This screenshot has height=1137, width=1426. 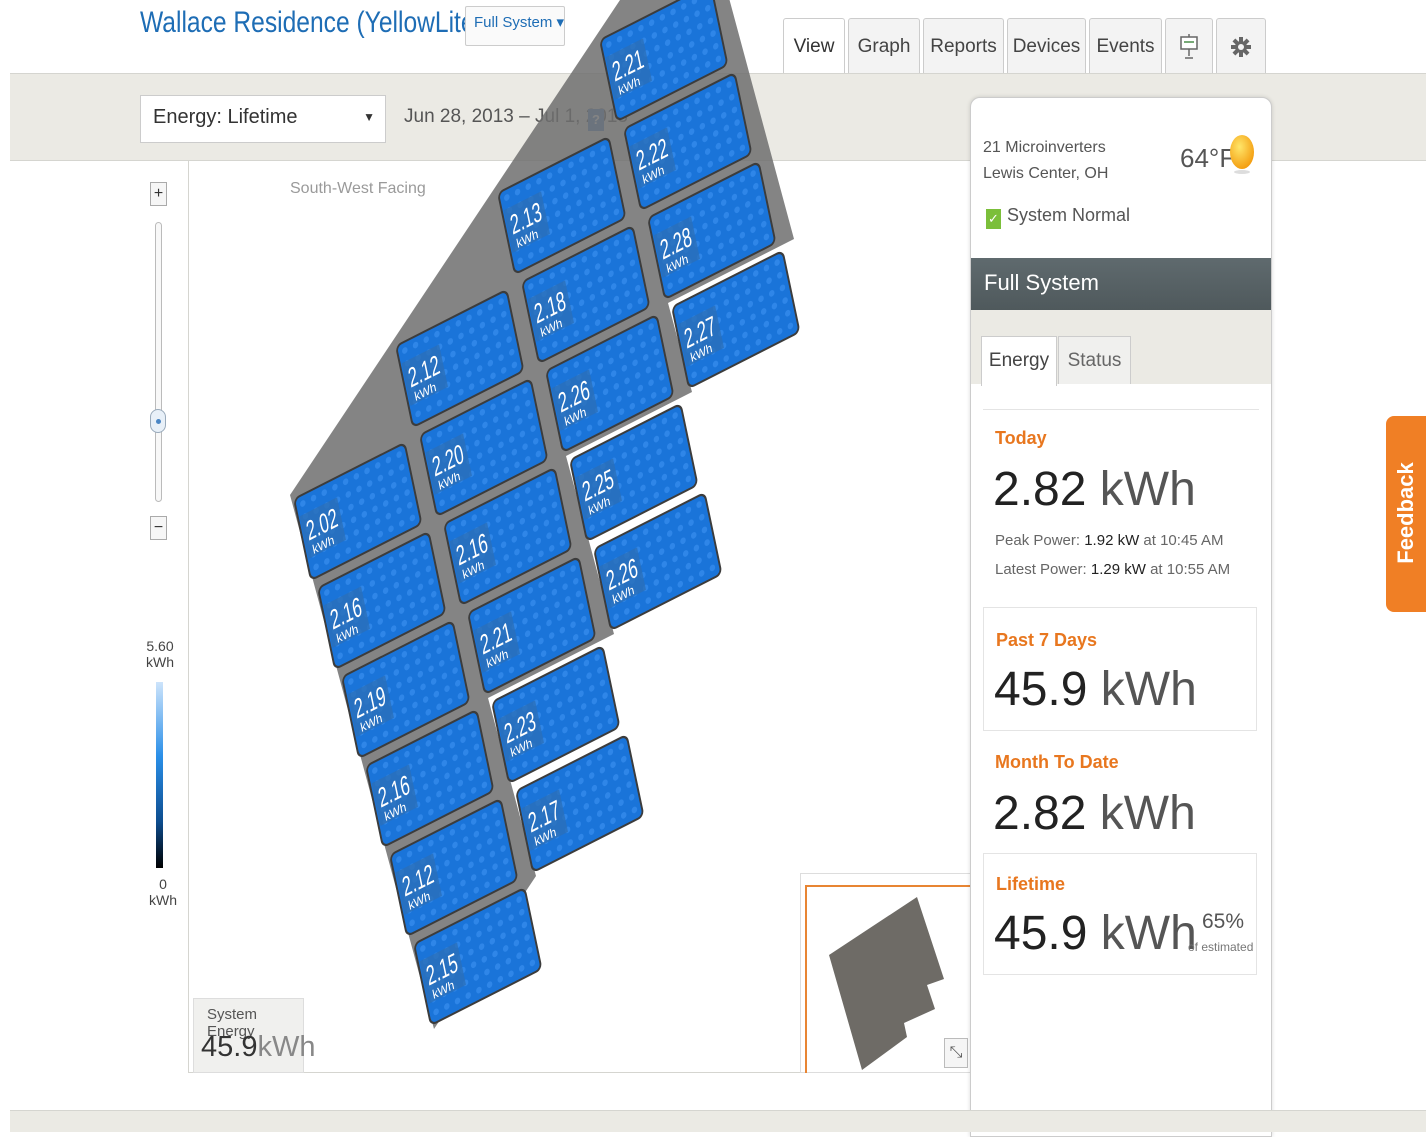 I want to click on latest-power-time: at 10:55 AM, so click(x=1188, y=569).